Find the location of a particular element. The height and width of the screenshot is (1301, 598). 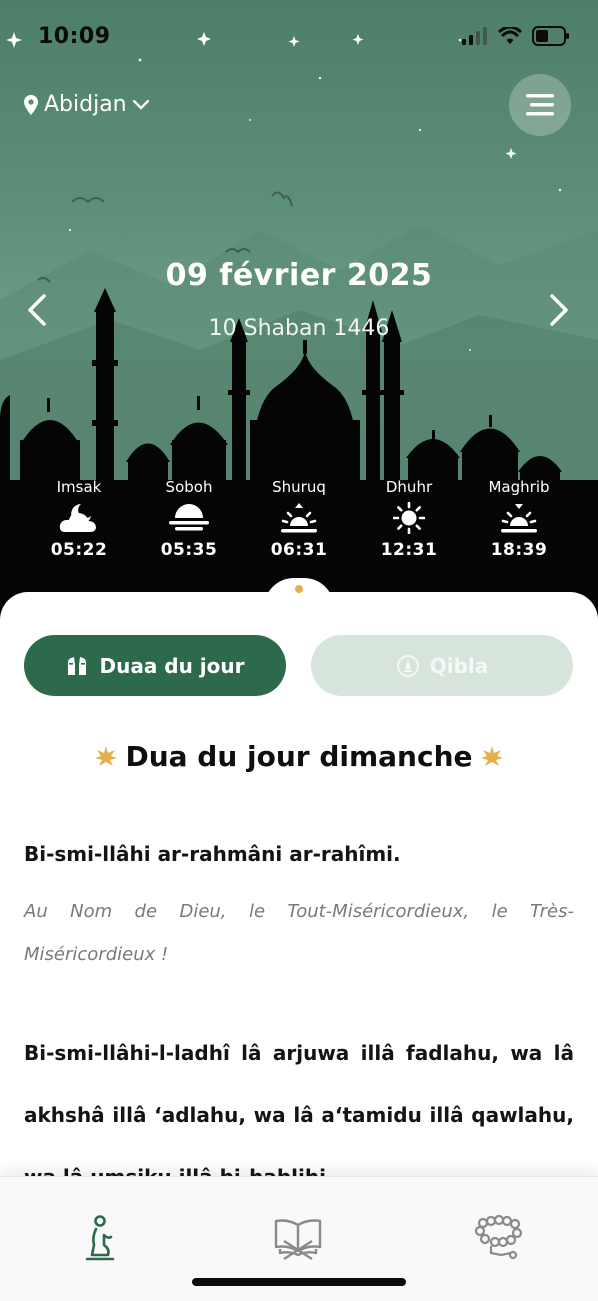

tasbih-beads-icon is located at coordinates (498, 1237).